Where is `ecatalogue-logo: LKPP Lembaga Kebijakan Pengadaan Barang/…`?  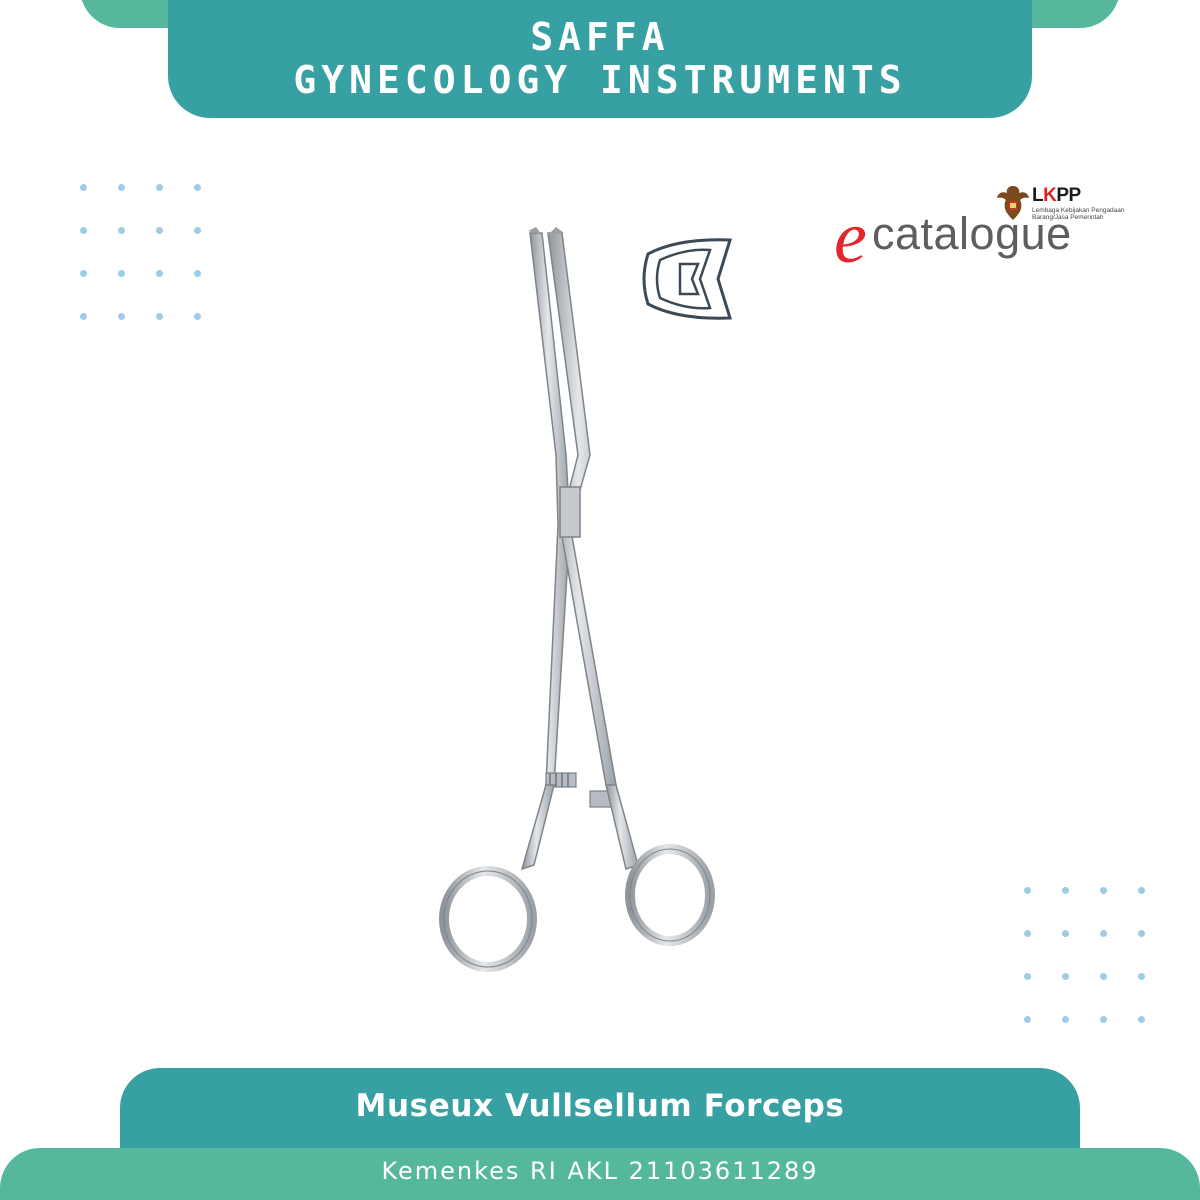 ecatalogue-logo: LKPP Lembaga Kebijakan Pengadaan Barang/… is located at coordinates (985, 231).